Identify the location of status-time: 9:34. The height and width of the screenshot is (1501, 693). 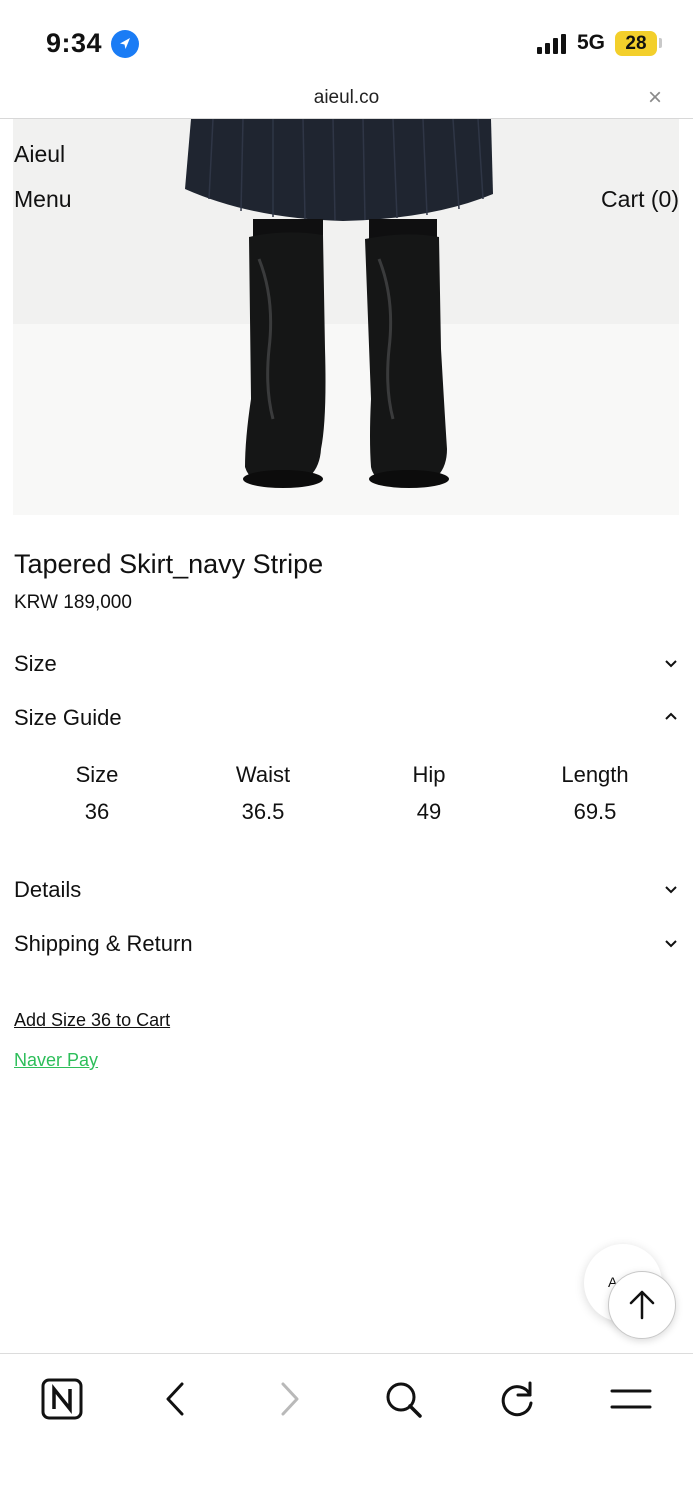
(74, 43).